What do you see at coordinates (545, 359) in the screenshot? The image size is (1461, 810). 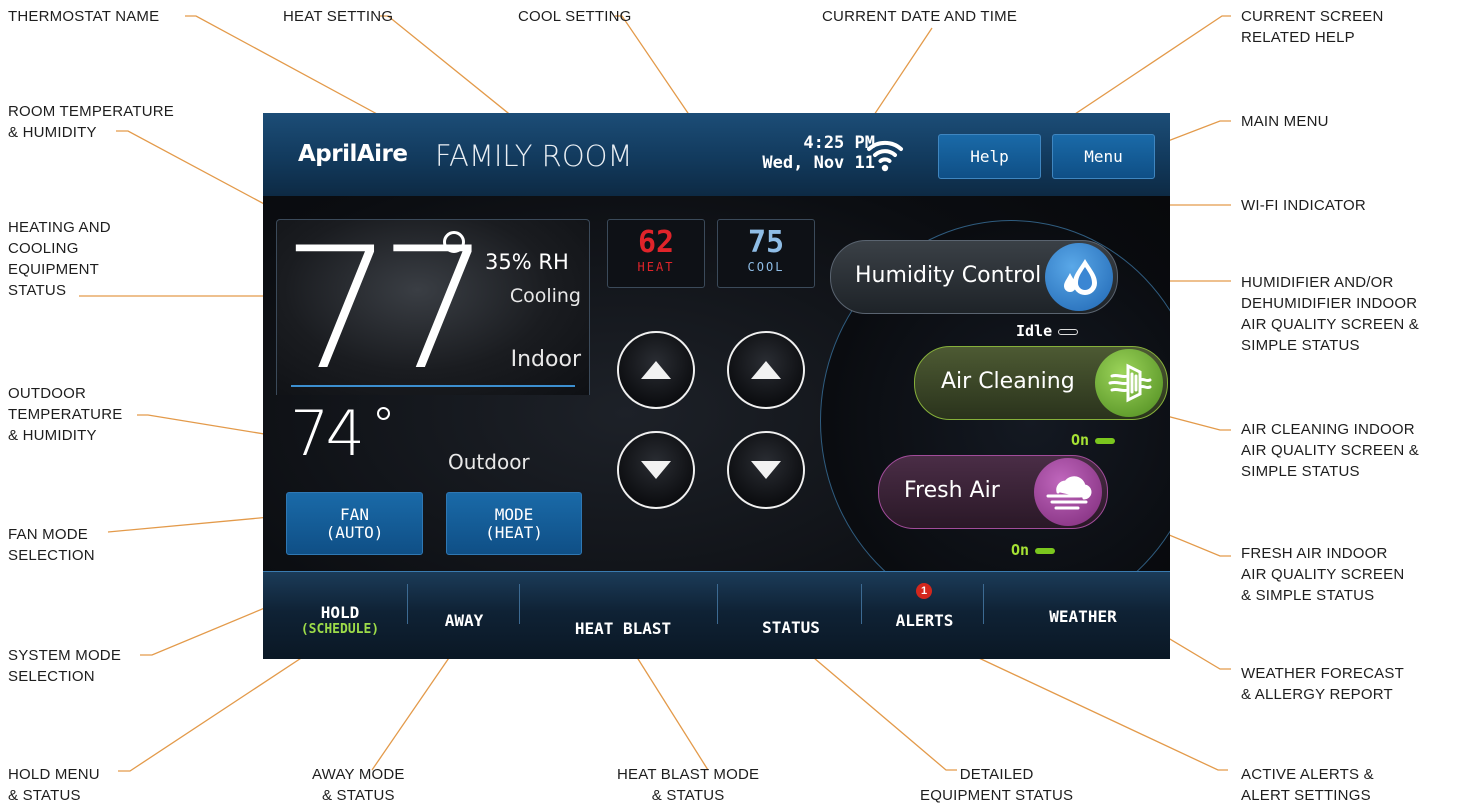 I see `indoor-label: Indoor` at bounding box center [545, 359].